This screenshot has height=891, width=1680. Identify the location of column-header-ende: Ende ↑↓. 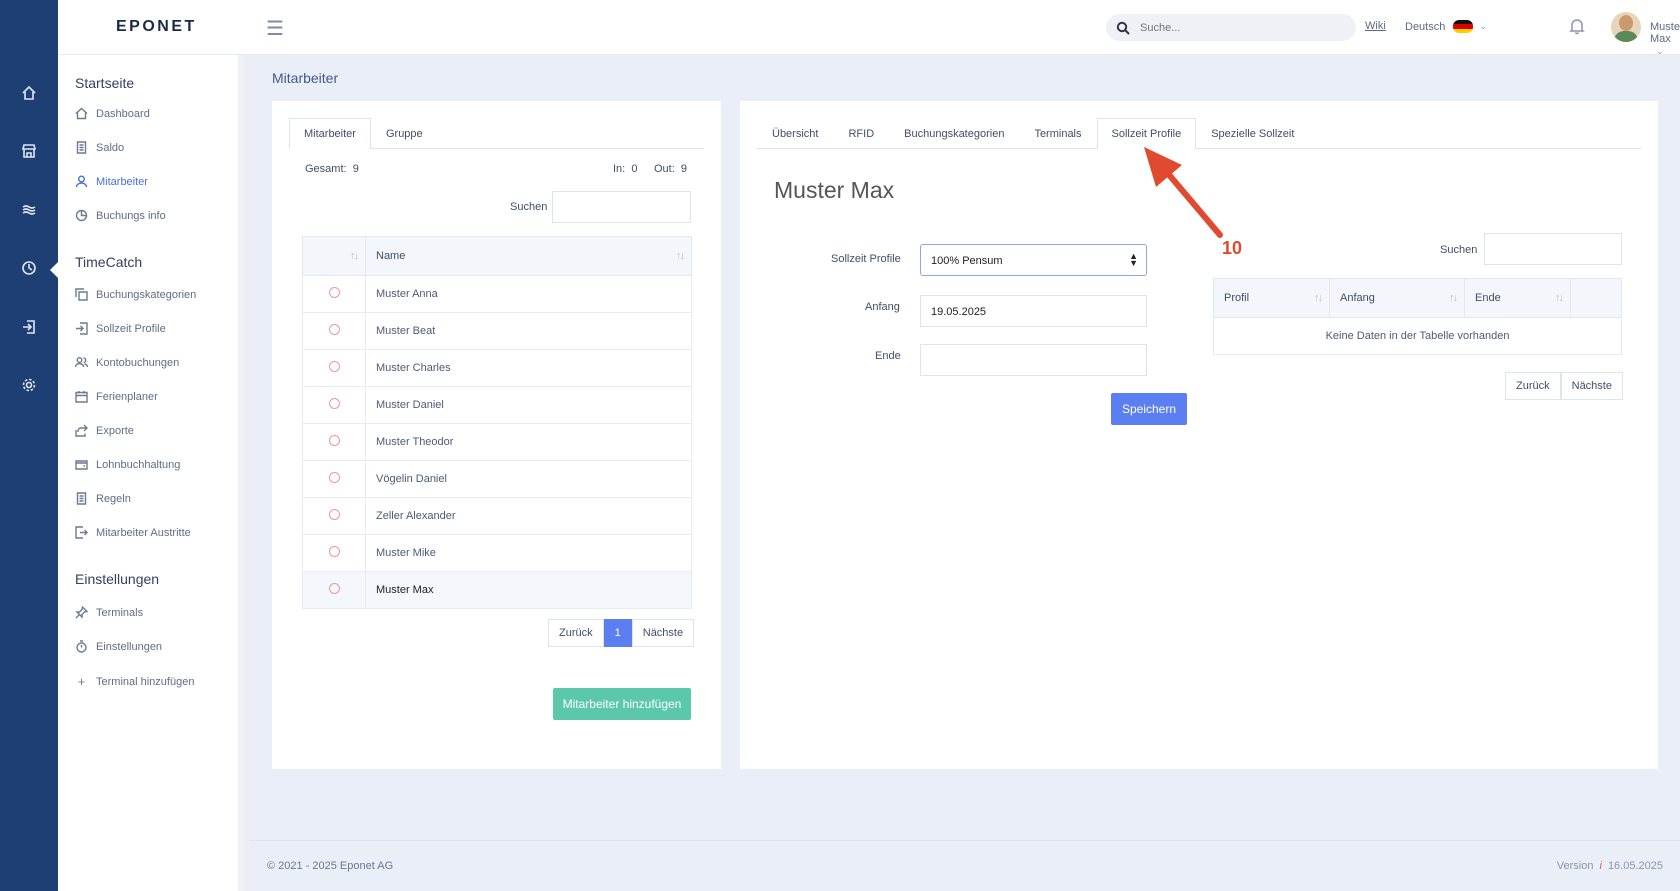
(1517, 298).